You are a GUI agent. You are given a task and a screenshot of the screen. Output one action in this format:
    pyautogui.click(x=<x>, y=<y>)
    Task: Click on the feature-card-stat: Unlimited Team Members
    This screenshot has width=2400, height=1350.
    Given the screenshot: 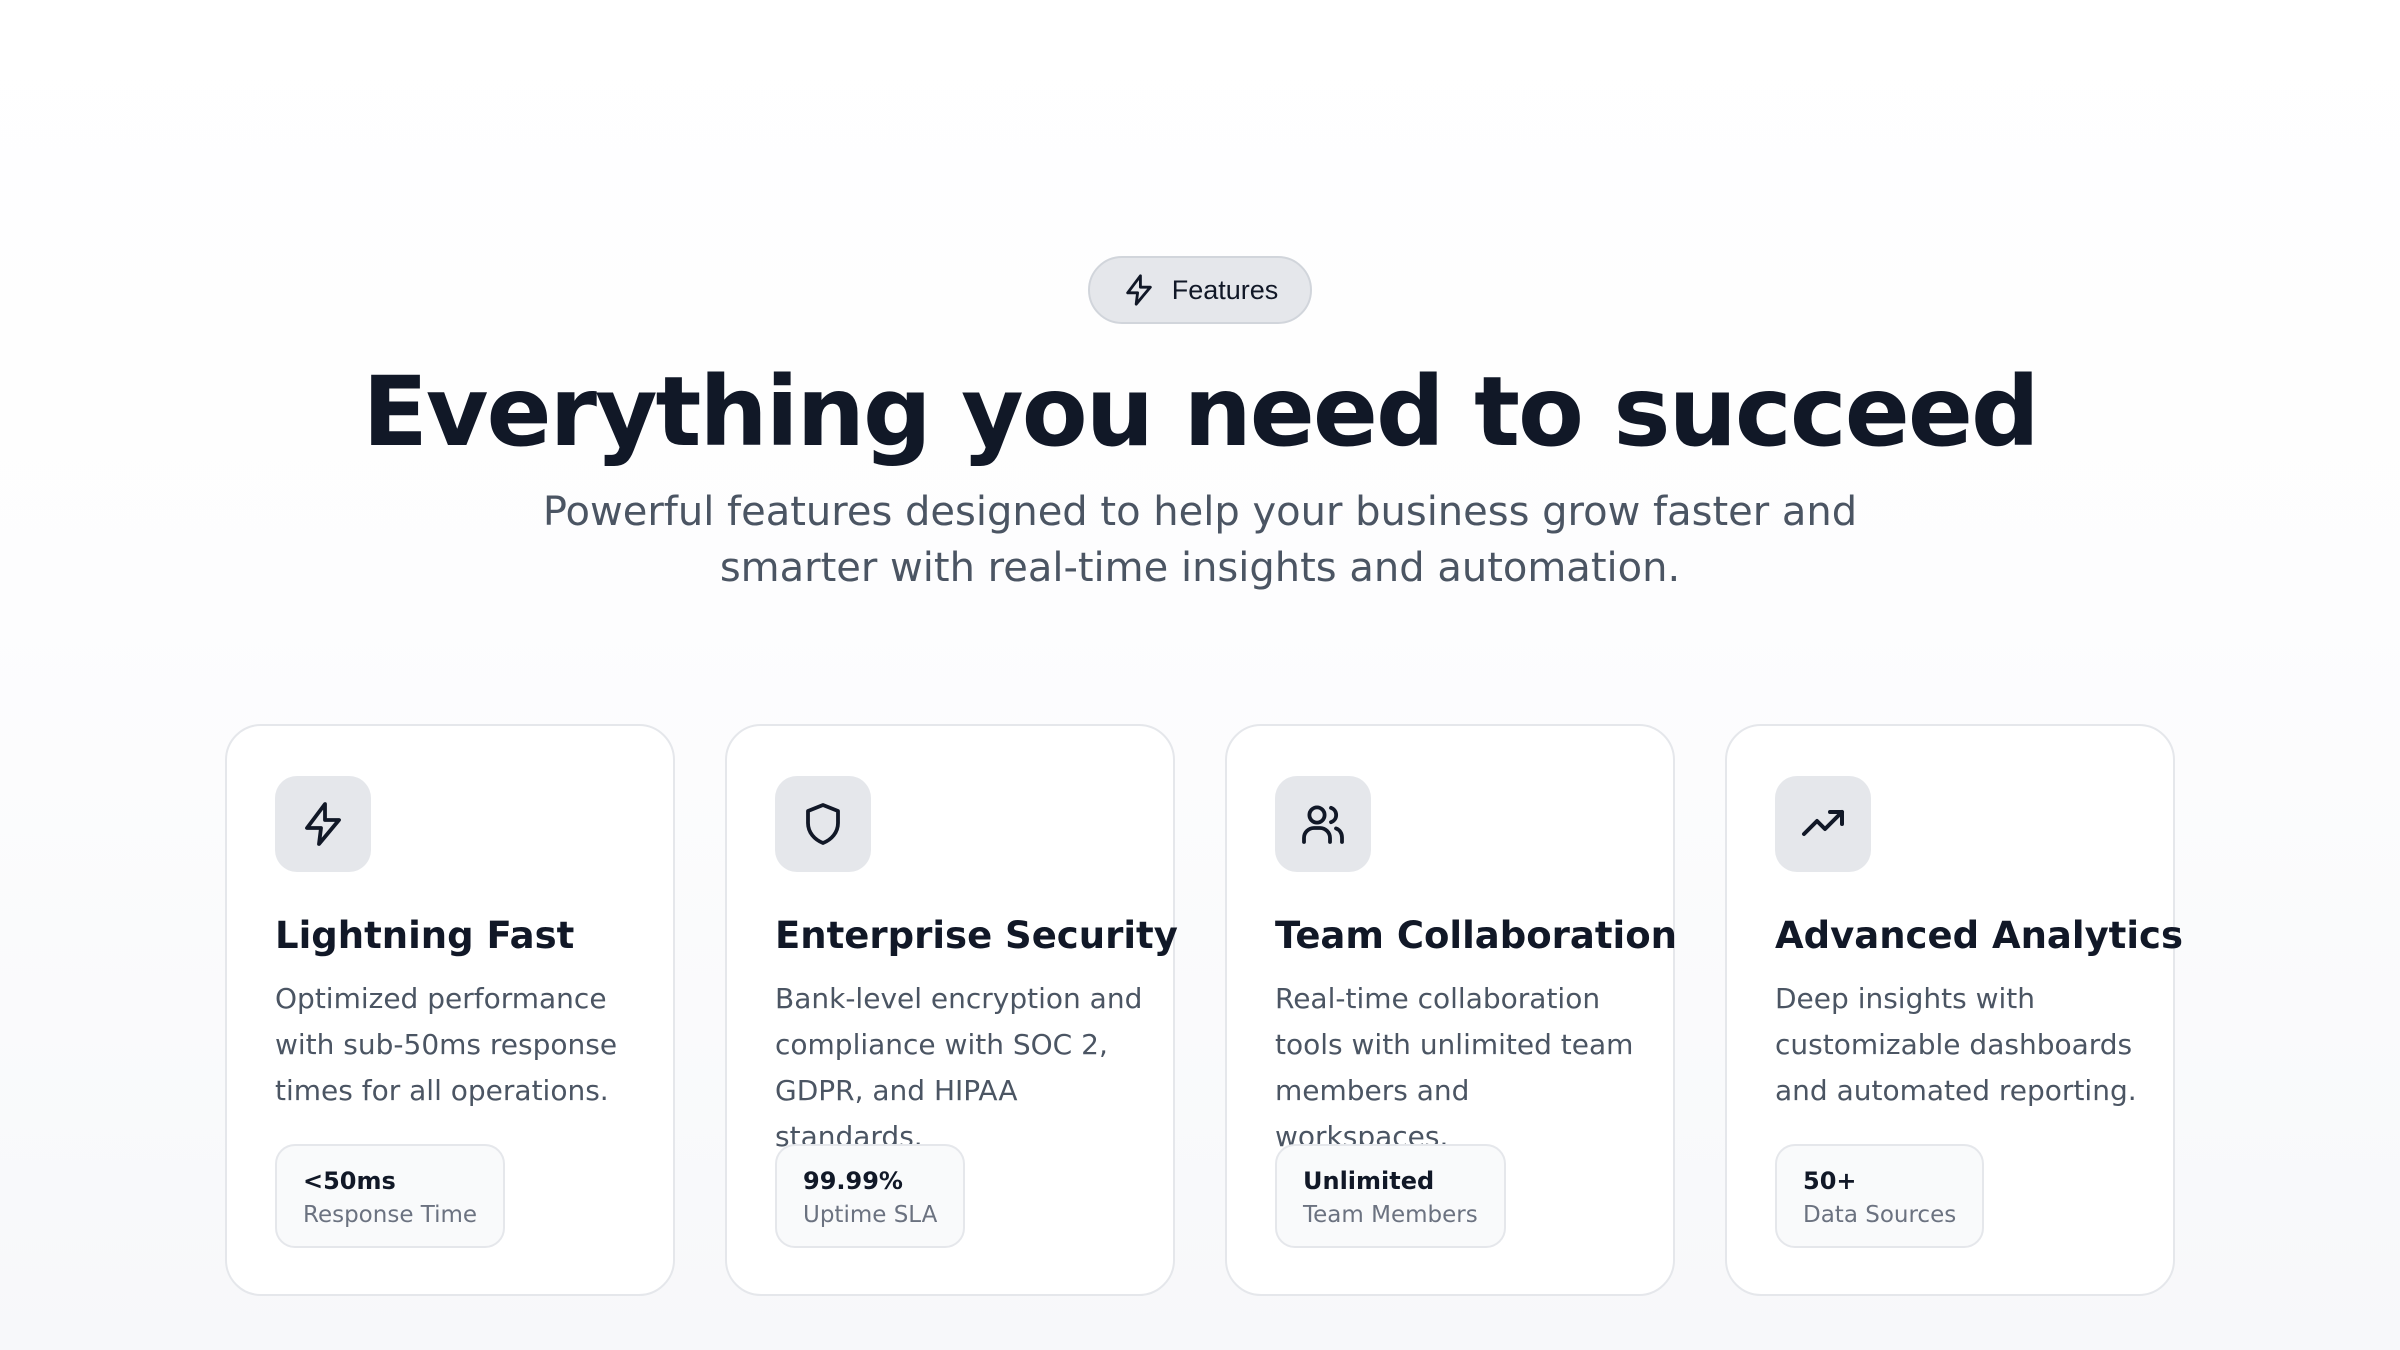 What is the action you would take?
    pyautogui.click(x=1390, y=1196)
    